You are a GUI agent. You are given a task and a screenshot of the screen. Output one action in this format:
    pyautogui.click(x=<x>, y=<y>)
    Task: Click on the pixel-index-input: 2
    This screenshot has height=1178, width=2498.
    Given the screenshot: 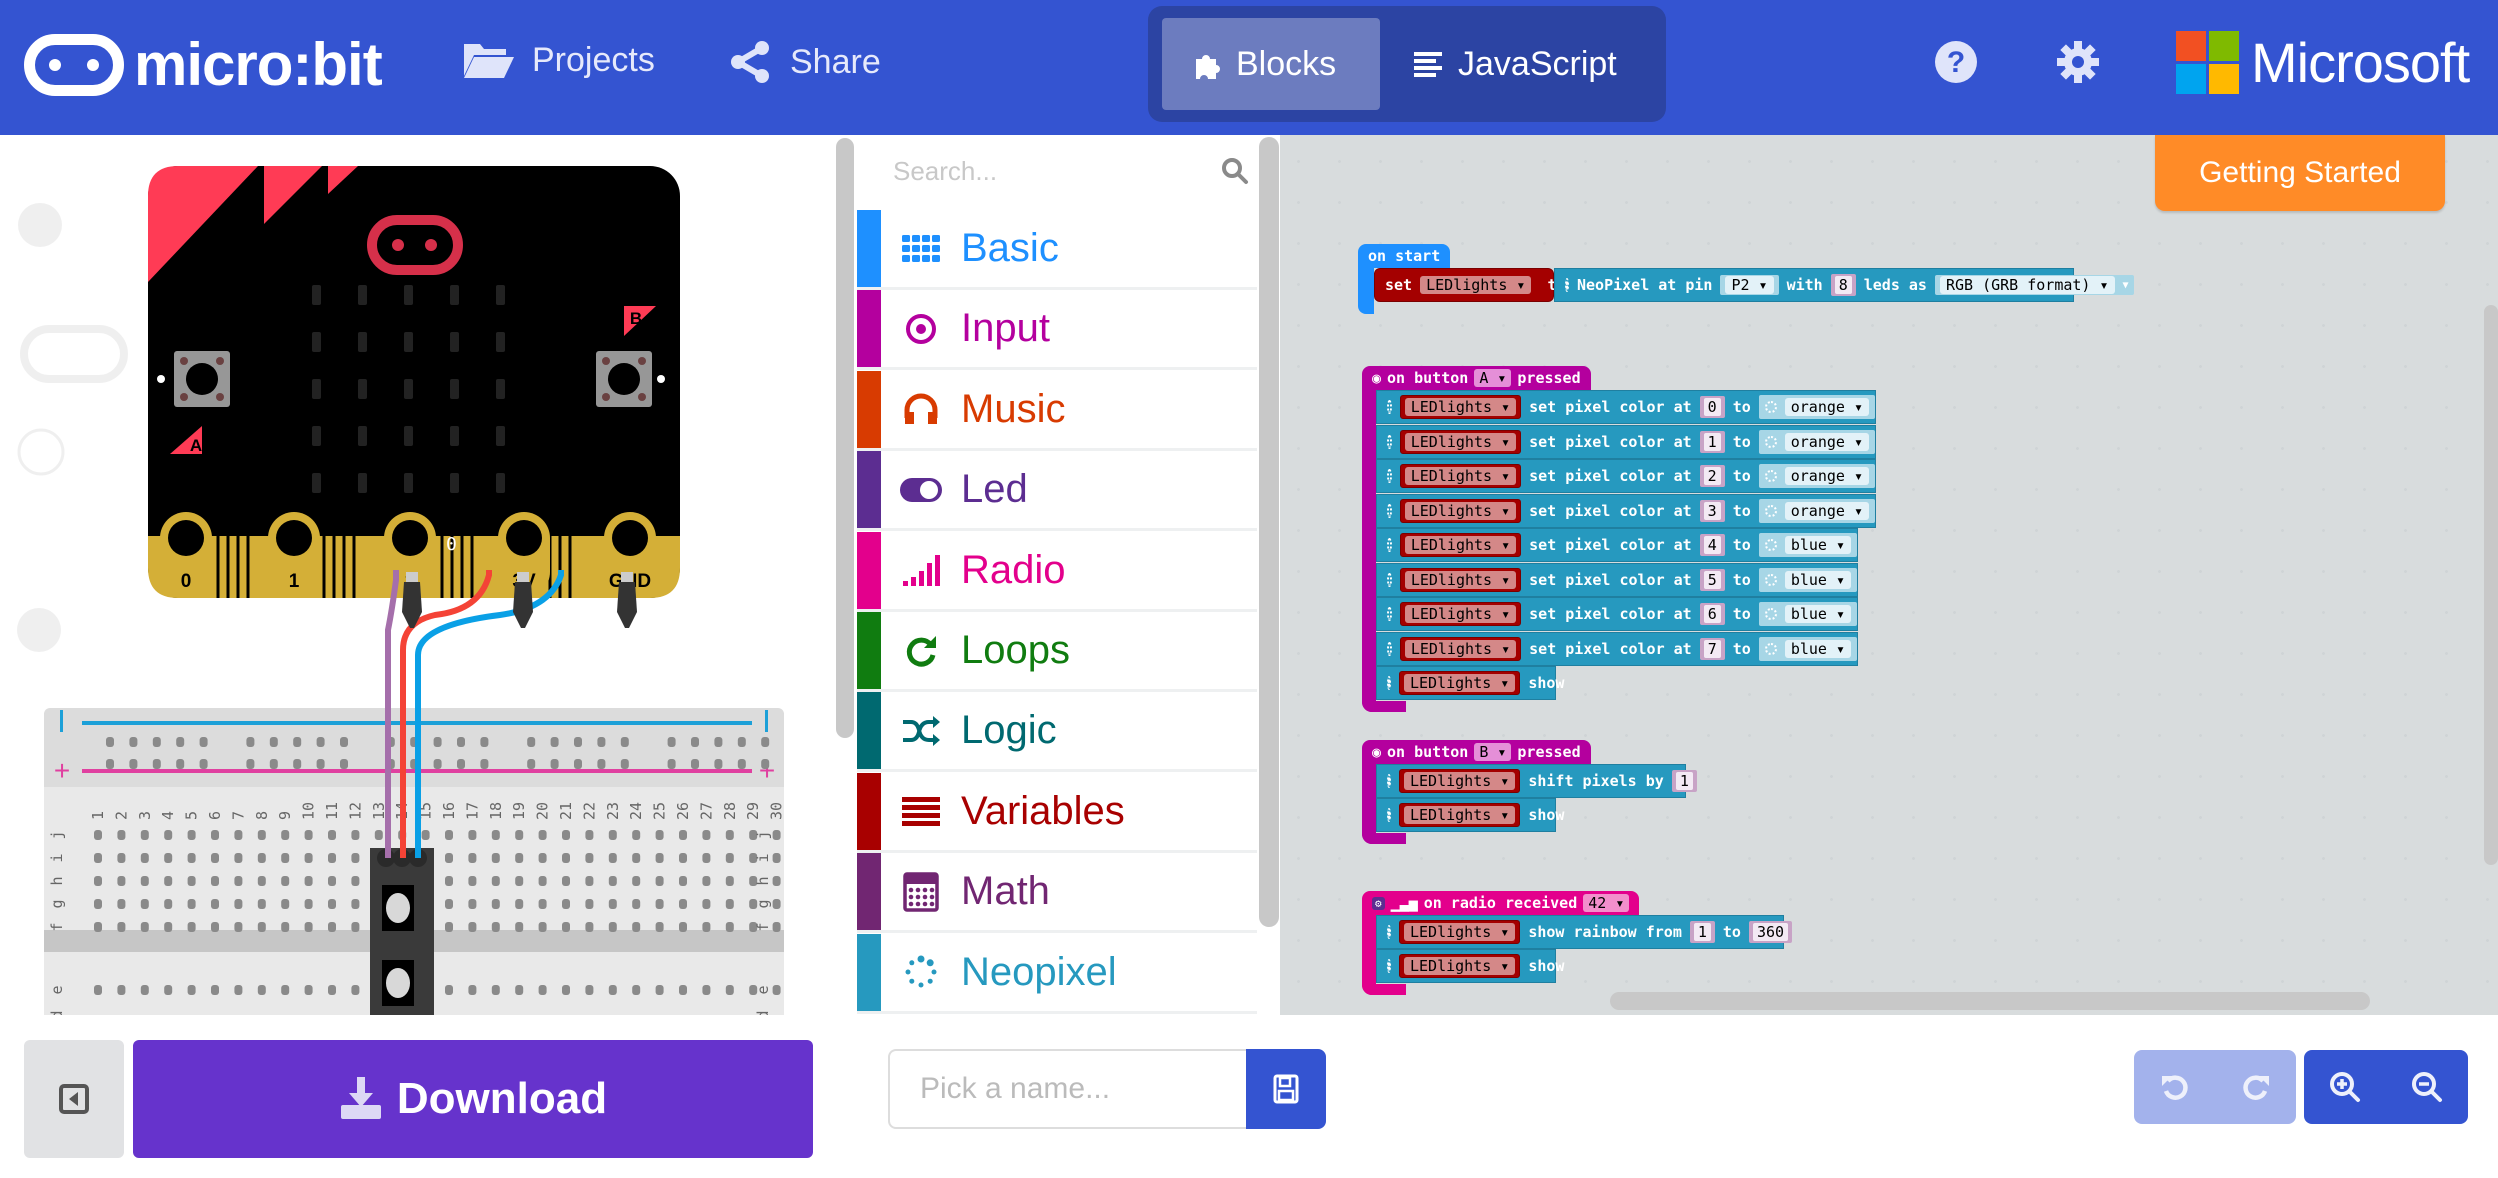 What is the action you would take?
    pyautogui.click(x=1712, y=476)
    